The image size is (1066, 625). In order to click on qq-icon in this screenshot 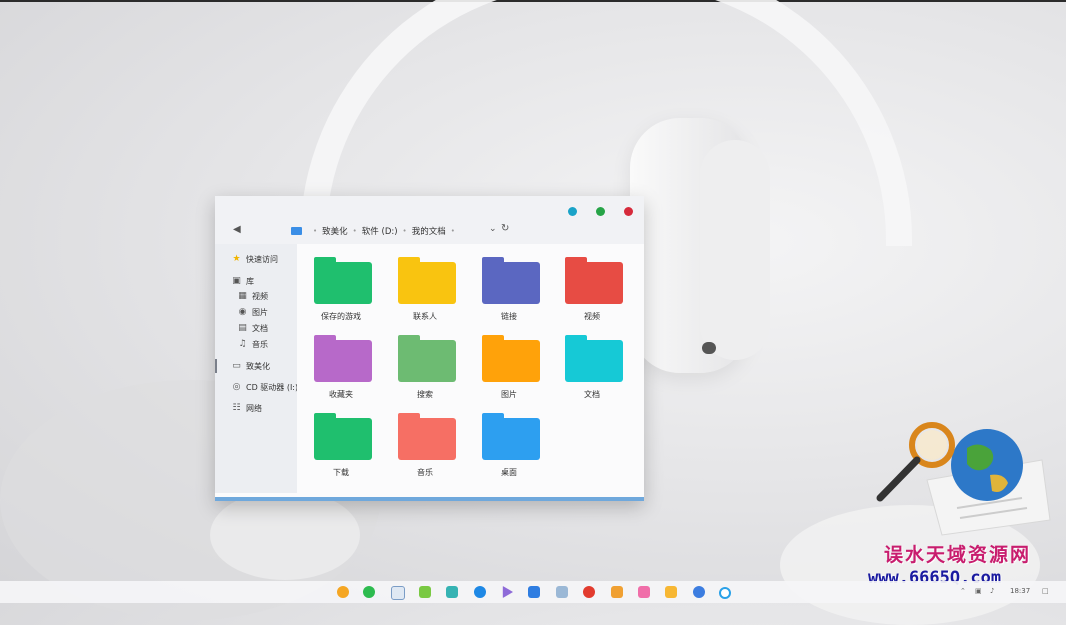, I will do `click(699, 592)`.